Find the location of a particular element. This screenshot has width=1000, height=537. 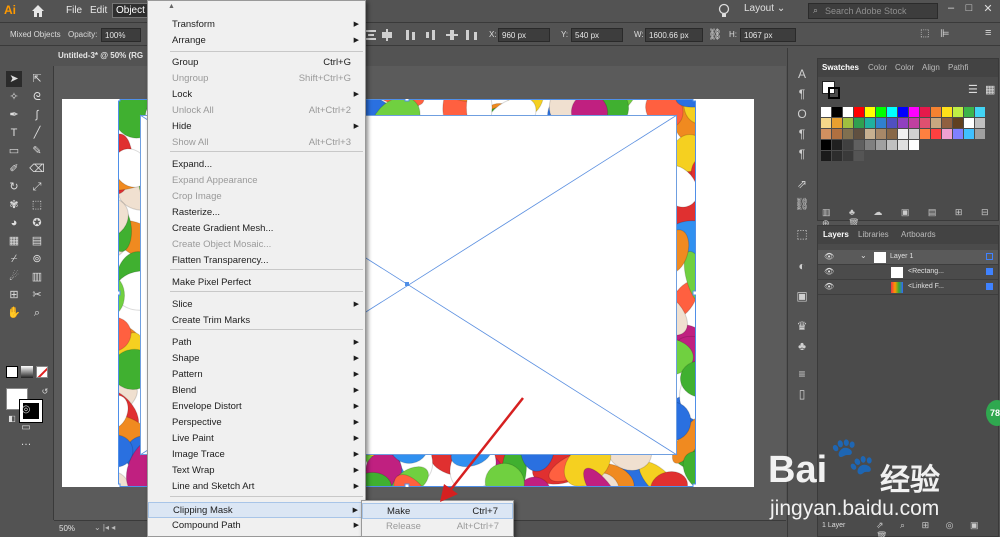

menu-item-transform: Transform ▶ is located at coordinates (256, 25).